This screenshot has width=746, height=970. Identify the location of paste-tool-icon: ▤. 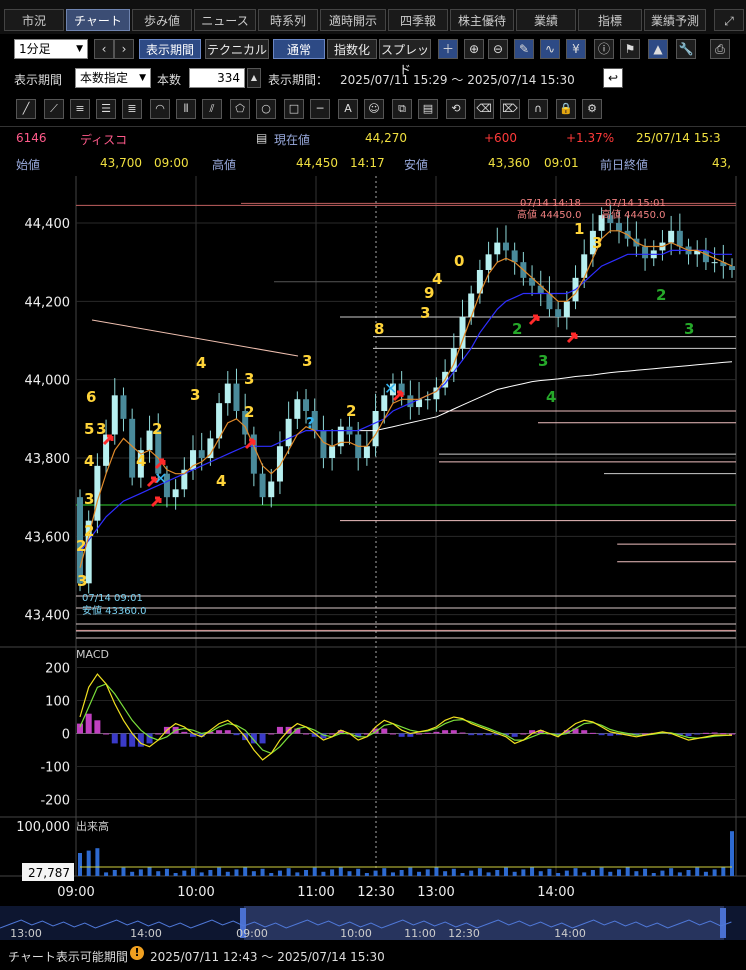
(428, 109).